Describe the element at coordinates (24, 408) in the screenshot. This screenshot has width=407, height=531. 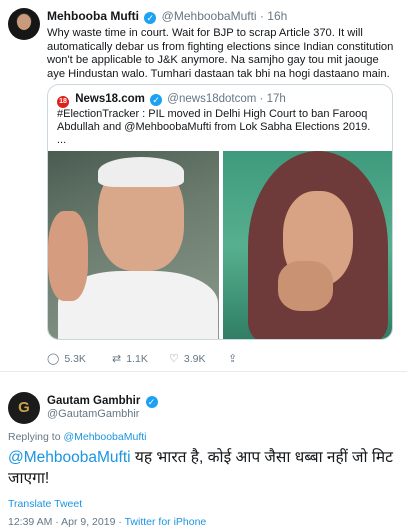
I see `avatar: G` at that location.